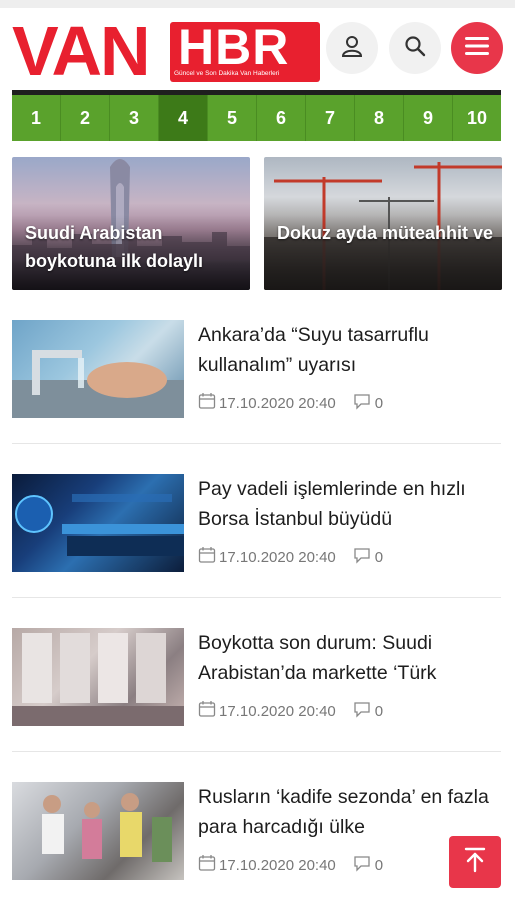 The width and height of the screenshot is (515, 900). What do you see at coordinates (257, 4) in the screenshot?
I see `top-strip` at bounding box center [257, 4].